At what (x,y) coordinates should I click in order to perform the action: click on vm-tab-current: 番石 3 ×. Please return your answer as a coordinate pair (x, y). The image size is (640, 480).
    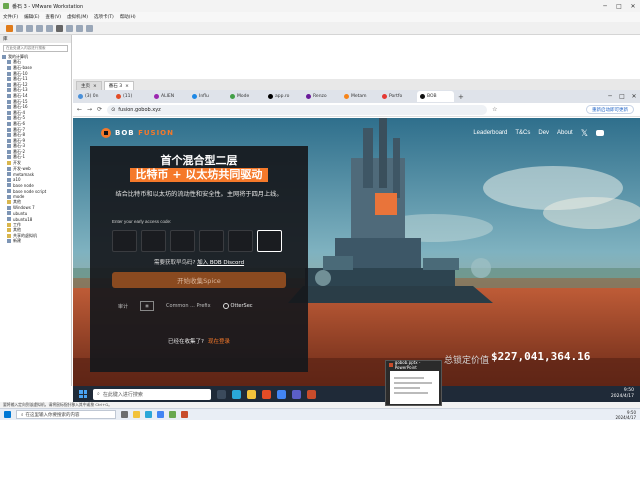
    Looking at the image, I should click on (118, 85).